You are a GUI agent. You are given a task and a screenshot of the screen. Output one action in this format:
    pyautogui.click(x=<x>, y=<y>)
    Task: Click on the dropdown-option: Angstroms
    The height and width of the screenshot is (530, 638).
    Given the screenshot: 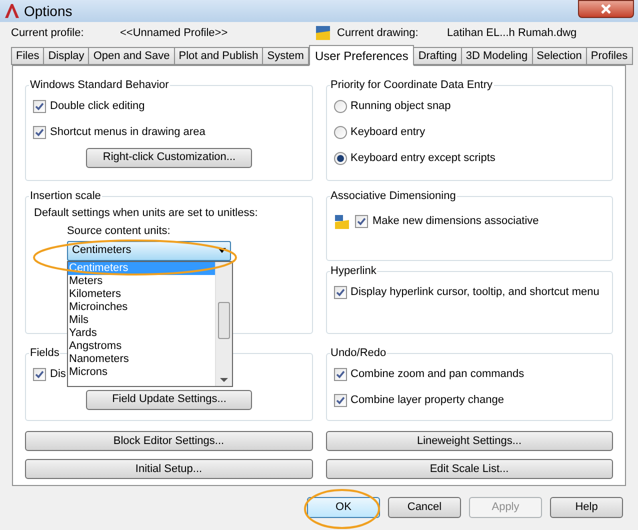 What is the action you would take?
    pyautogui.click(x=141, y=346)
    